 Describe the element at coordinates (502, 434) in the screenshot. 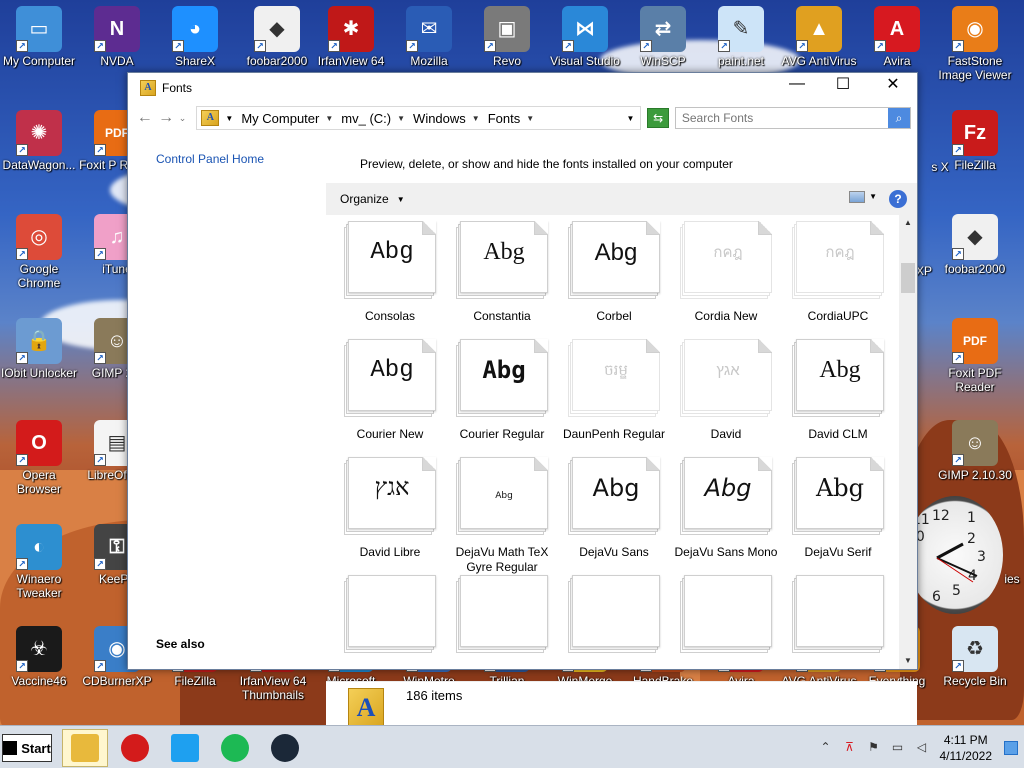

I see `font-name: Courier Regular` at that location.